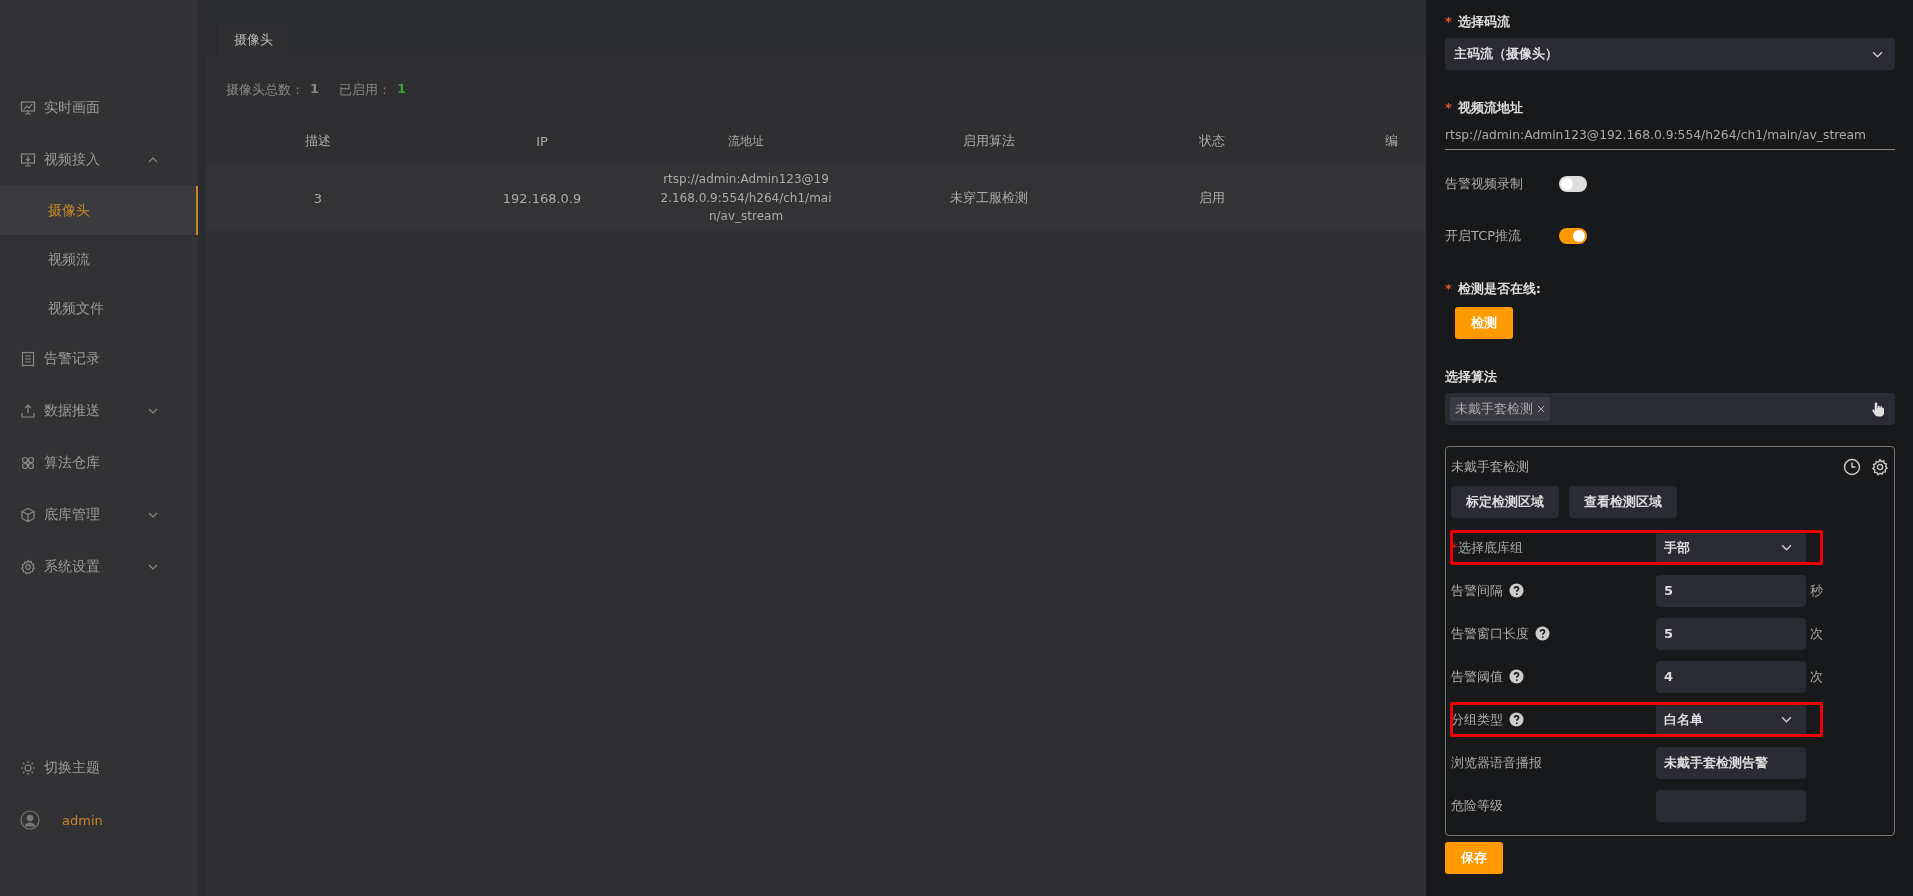 Image resolution: width=1913 pixels, height=896 pixels. I want to click on nav-item: 视频接入, so click(99, 160).